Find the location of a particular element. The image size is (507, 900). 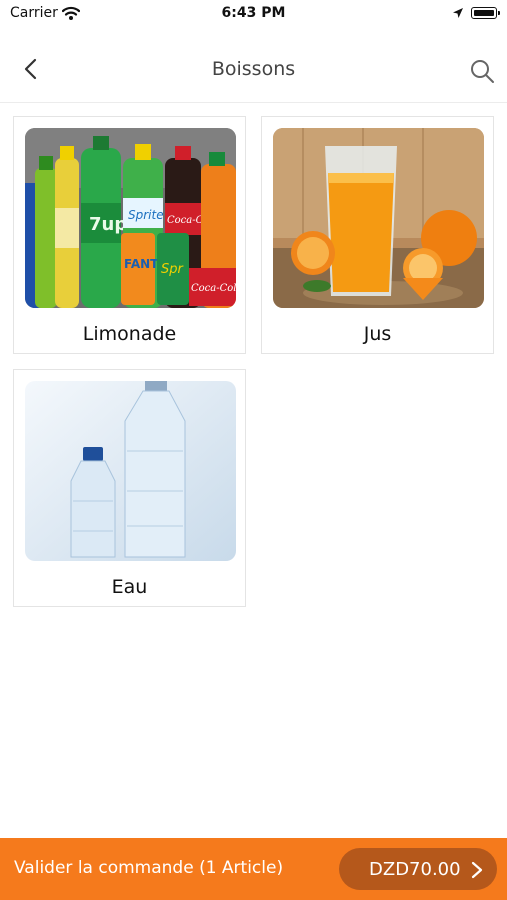

order-total-button: DZD70.00 is located at coordinates (418, 869).